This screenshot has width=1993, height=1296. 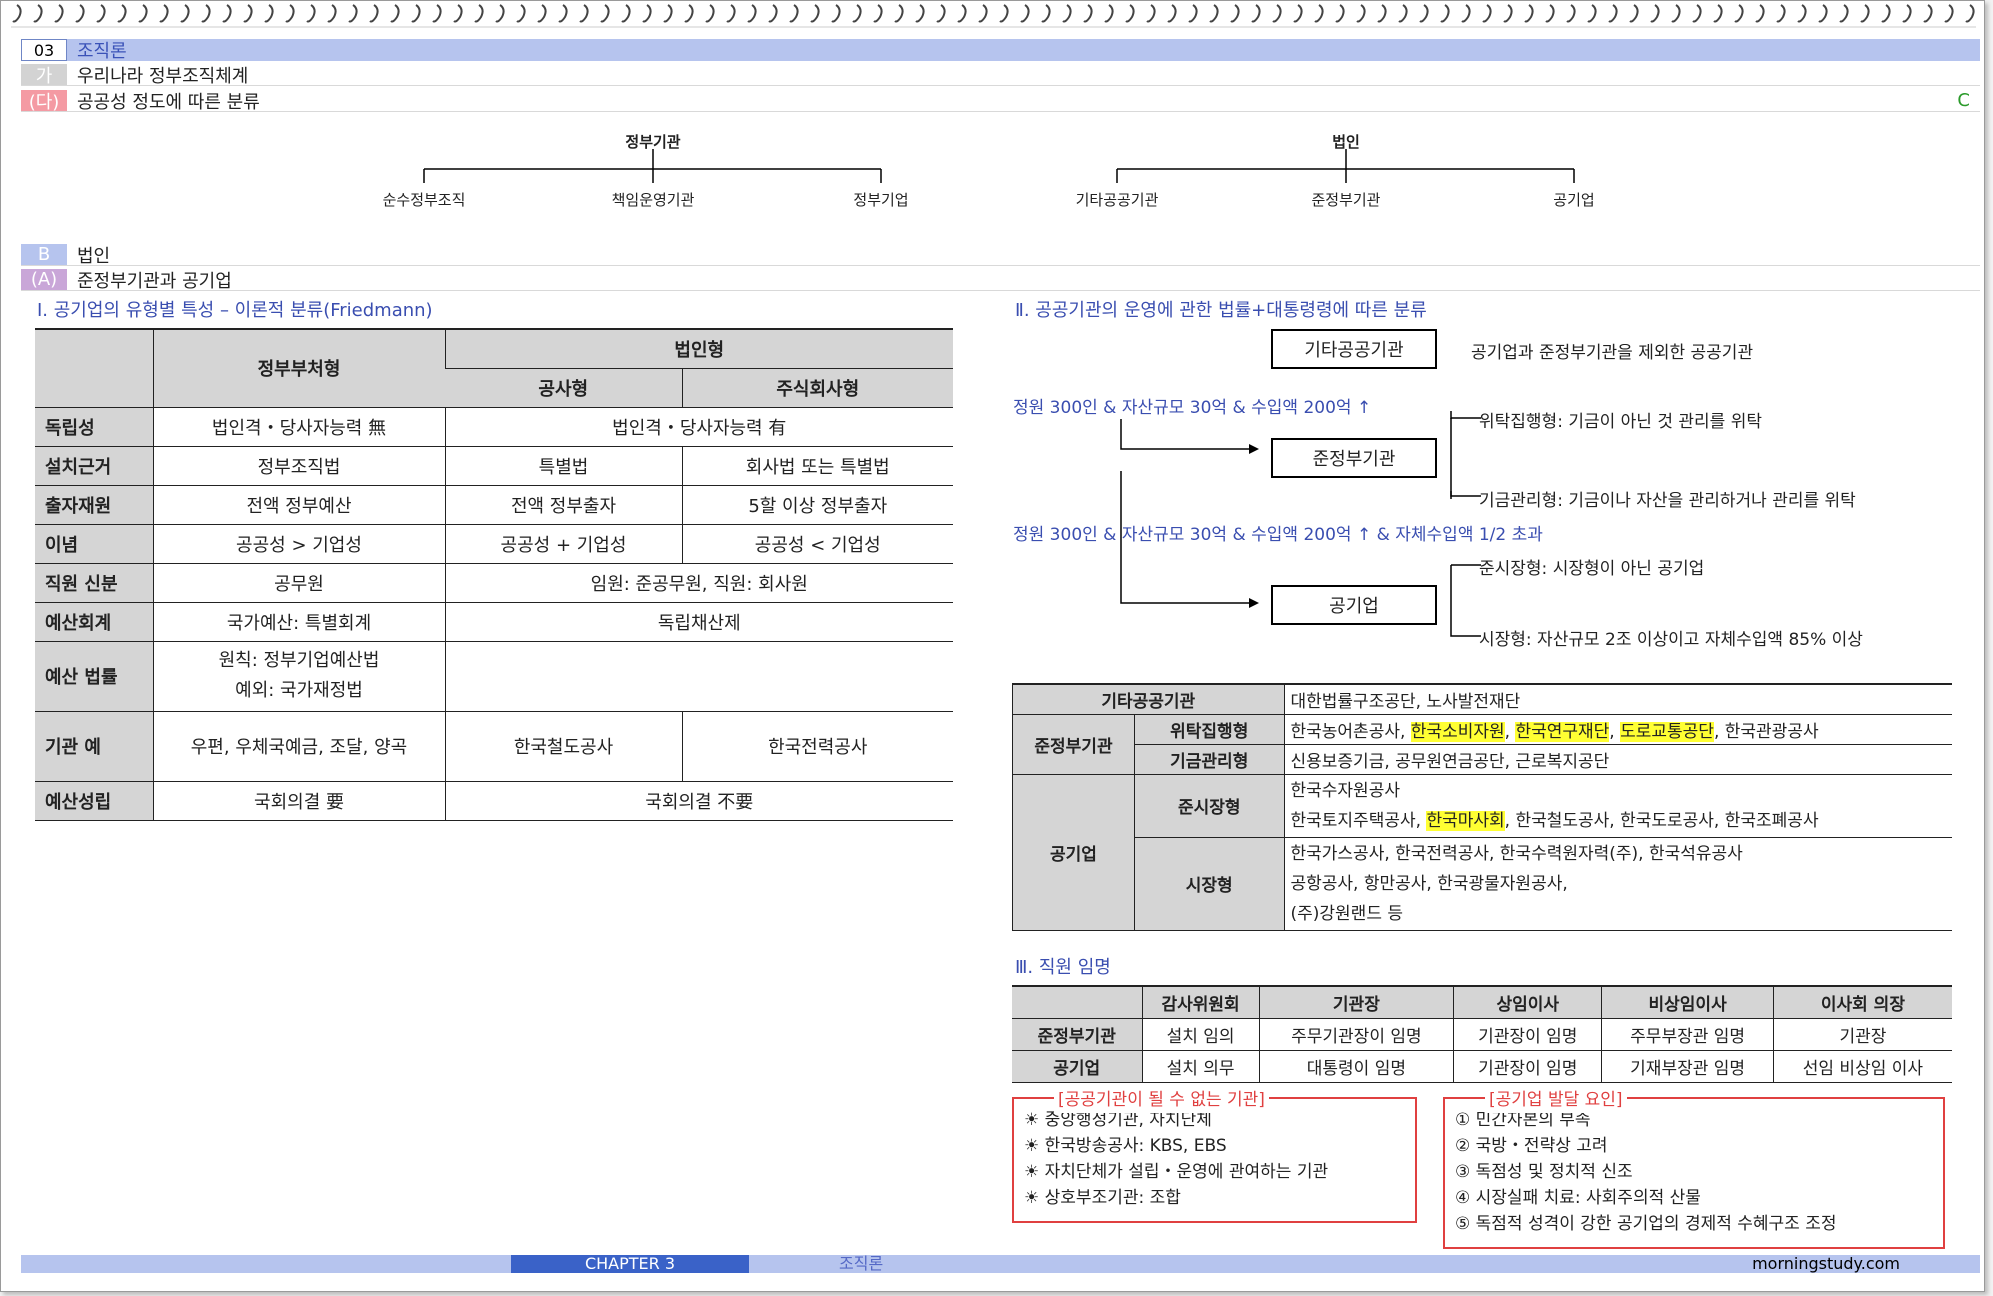 I want to click on t2-line: 한국수자원공사, so click(x=1345, y=790).